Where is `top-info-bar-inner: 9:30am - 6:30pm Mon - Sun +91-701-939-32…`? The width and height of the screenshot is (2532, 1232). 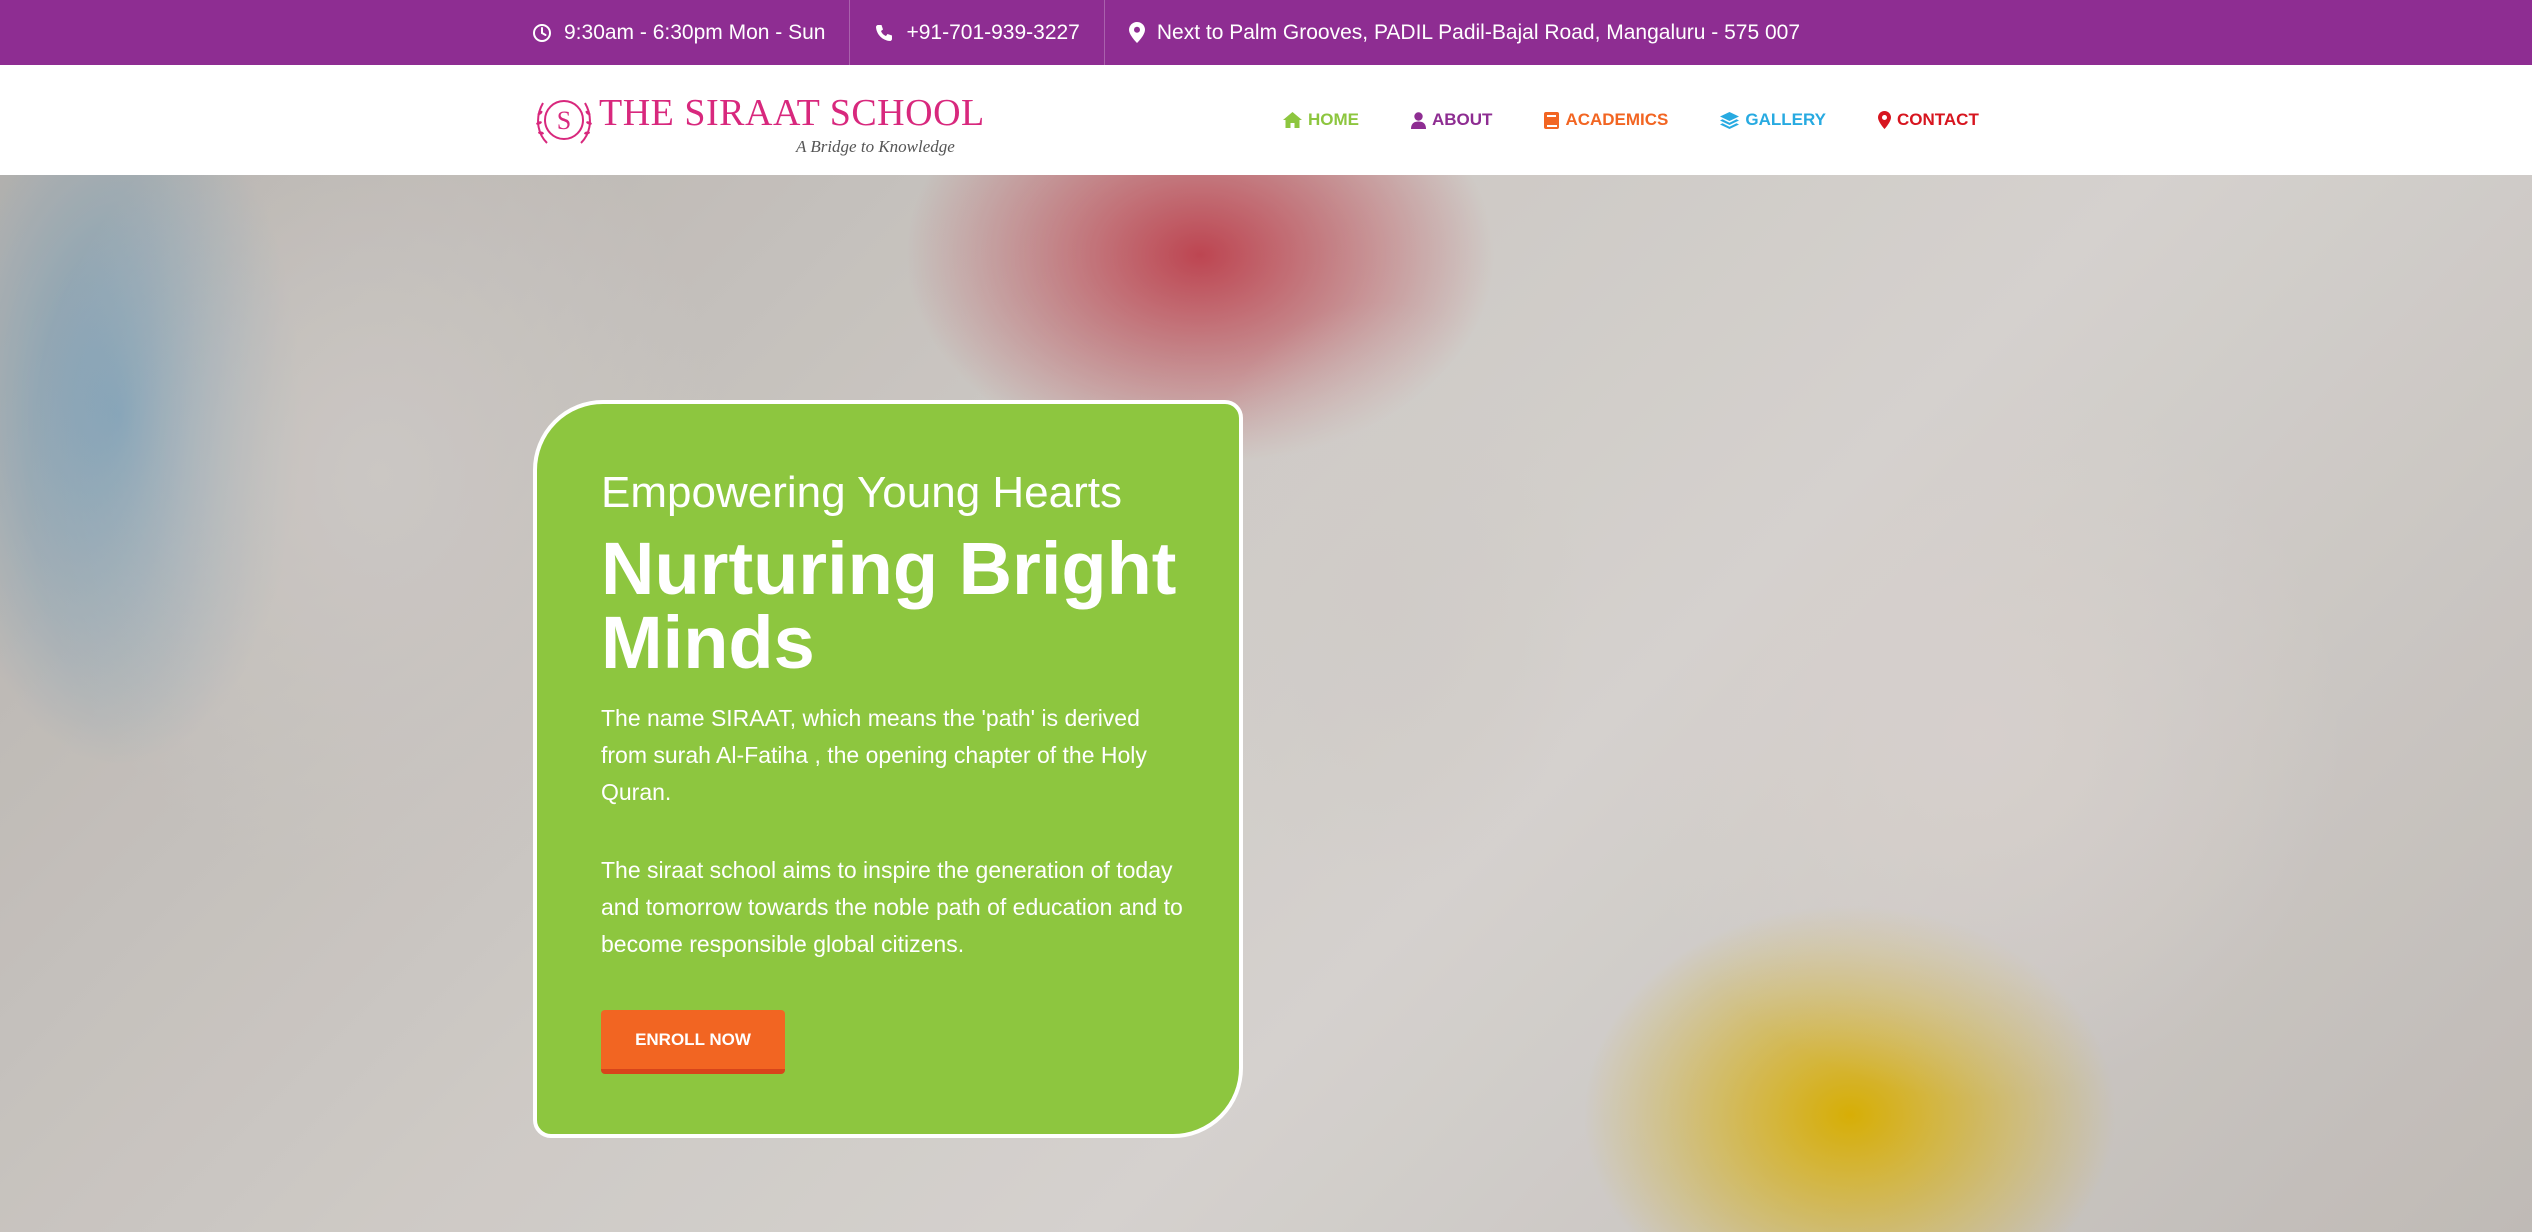 top-info-bar-inner: 9:30am - 6:30pm Mon - Sun +91-701-939-32… is located at coordinates (1178, 32).